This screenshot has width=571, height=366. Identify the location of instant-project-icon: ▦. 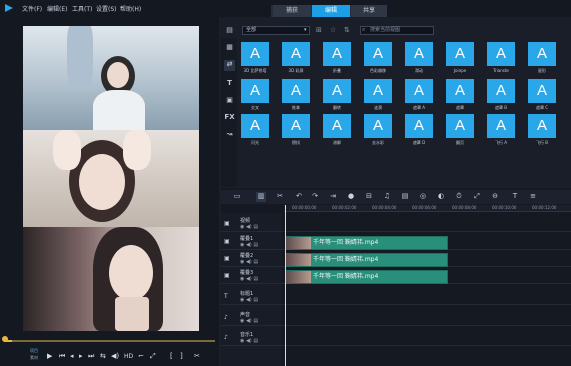
(229, 48).